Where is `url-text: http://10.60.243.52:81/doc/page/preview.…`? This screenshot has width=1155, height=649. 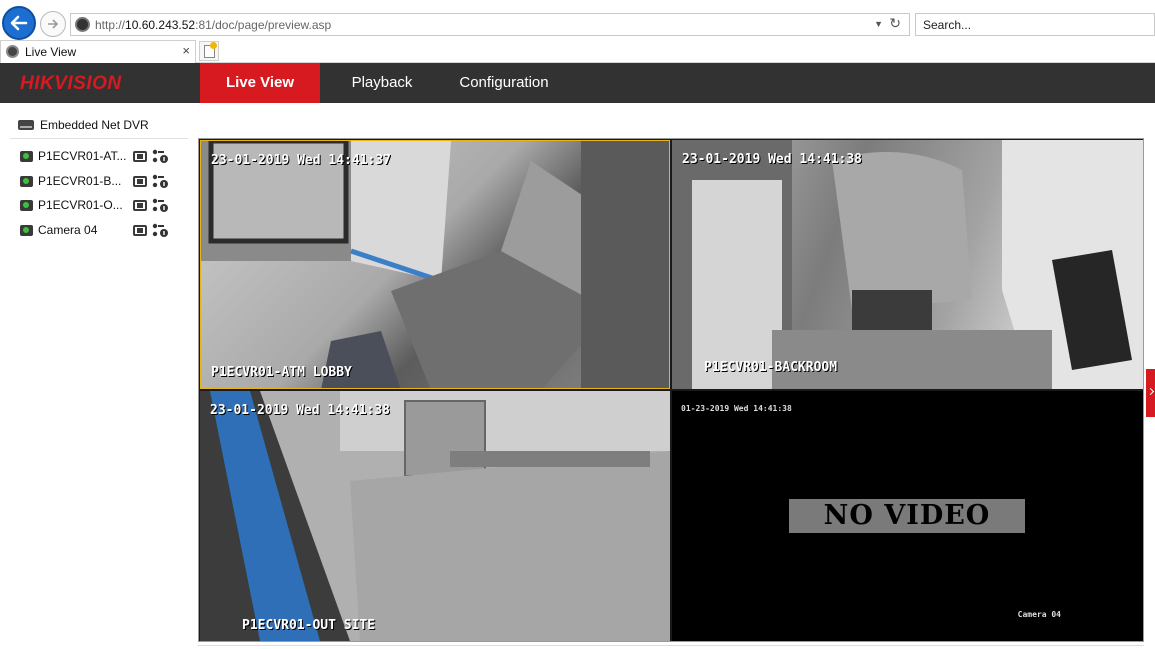
url-text: http://10.60.243.52:81/doc/page/preview.… is located at coordinates (213, 25).